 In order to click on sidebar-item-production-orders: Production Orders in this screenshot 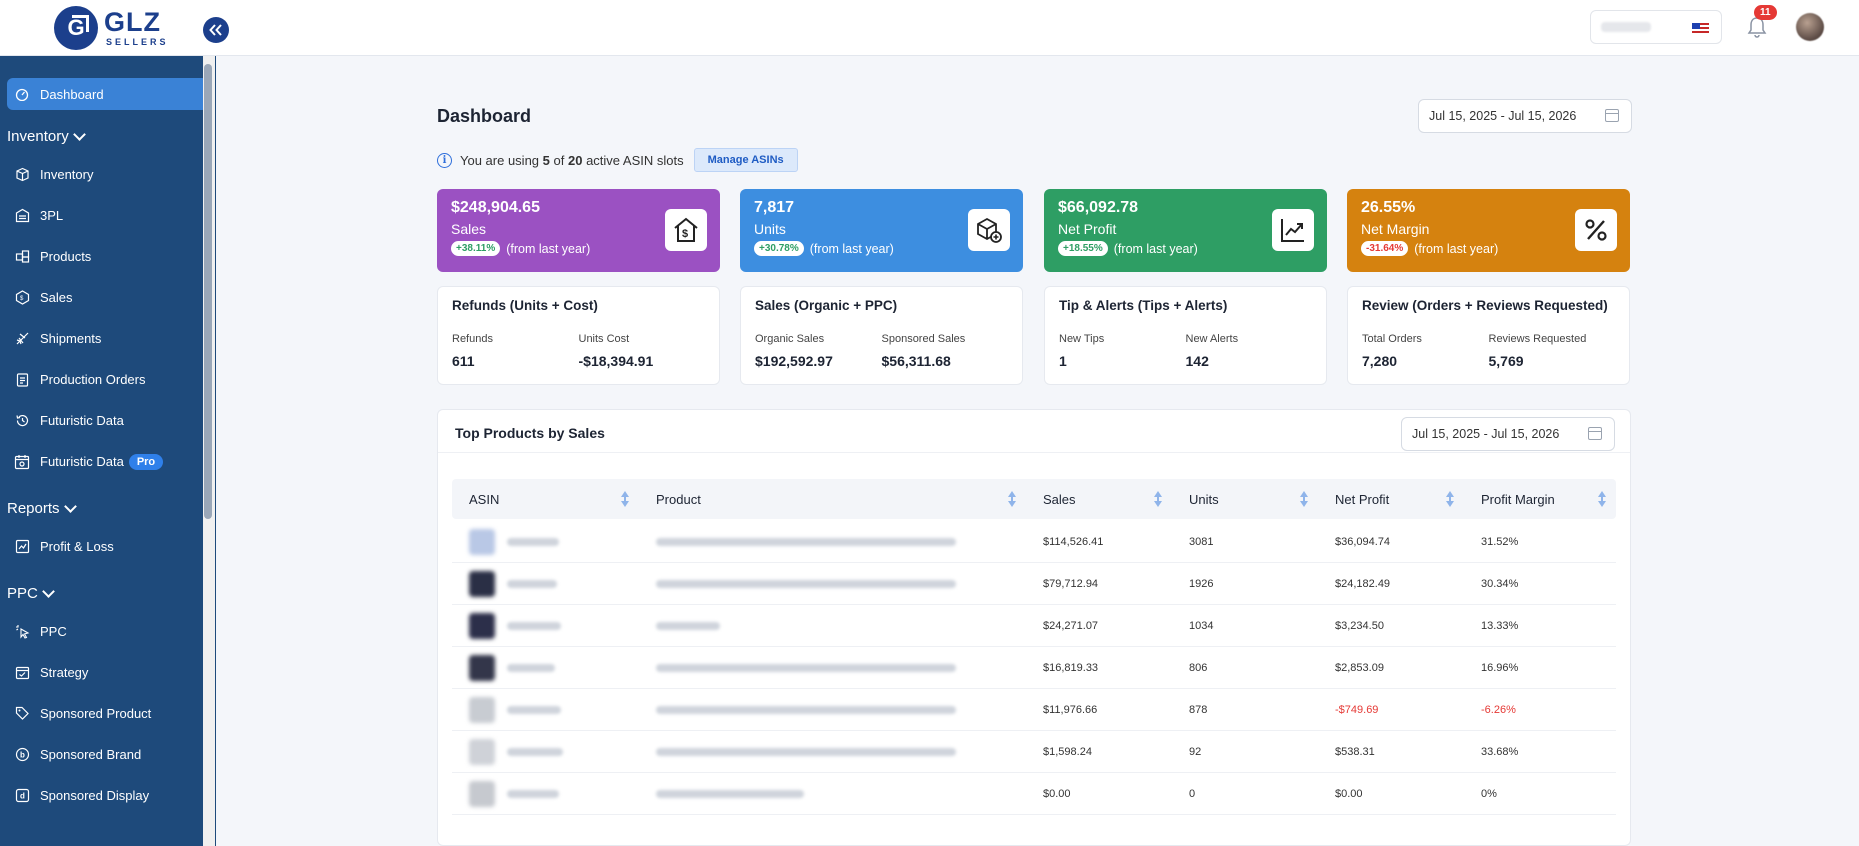, I will do `click(108, 379)`.